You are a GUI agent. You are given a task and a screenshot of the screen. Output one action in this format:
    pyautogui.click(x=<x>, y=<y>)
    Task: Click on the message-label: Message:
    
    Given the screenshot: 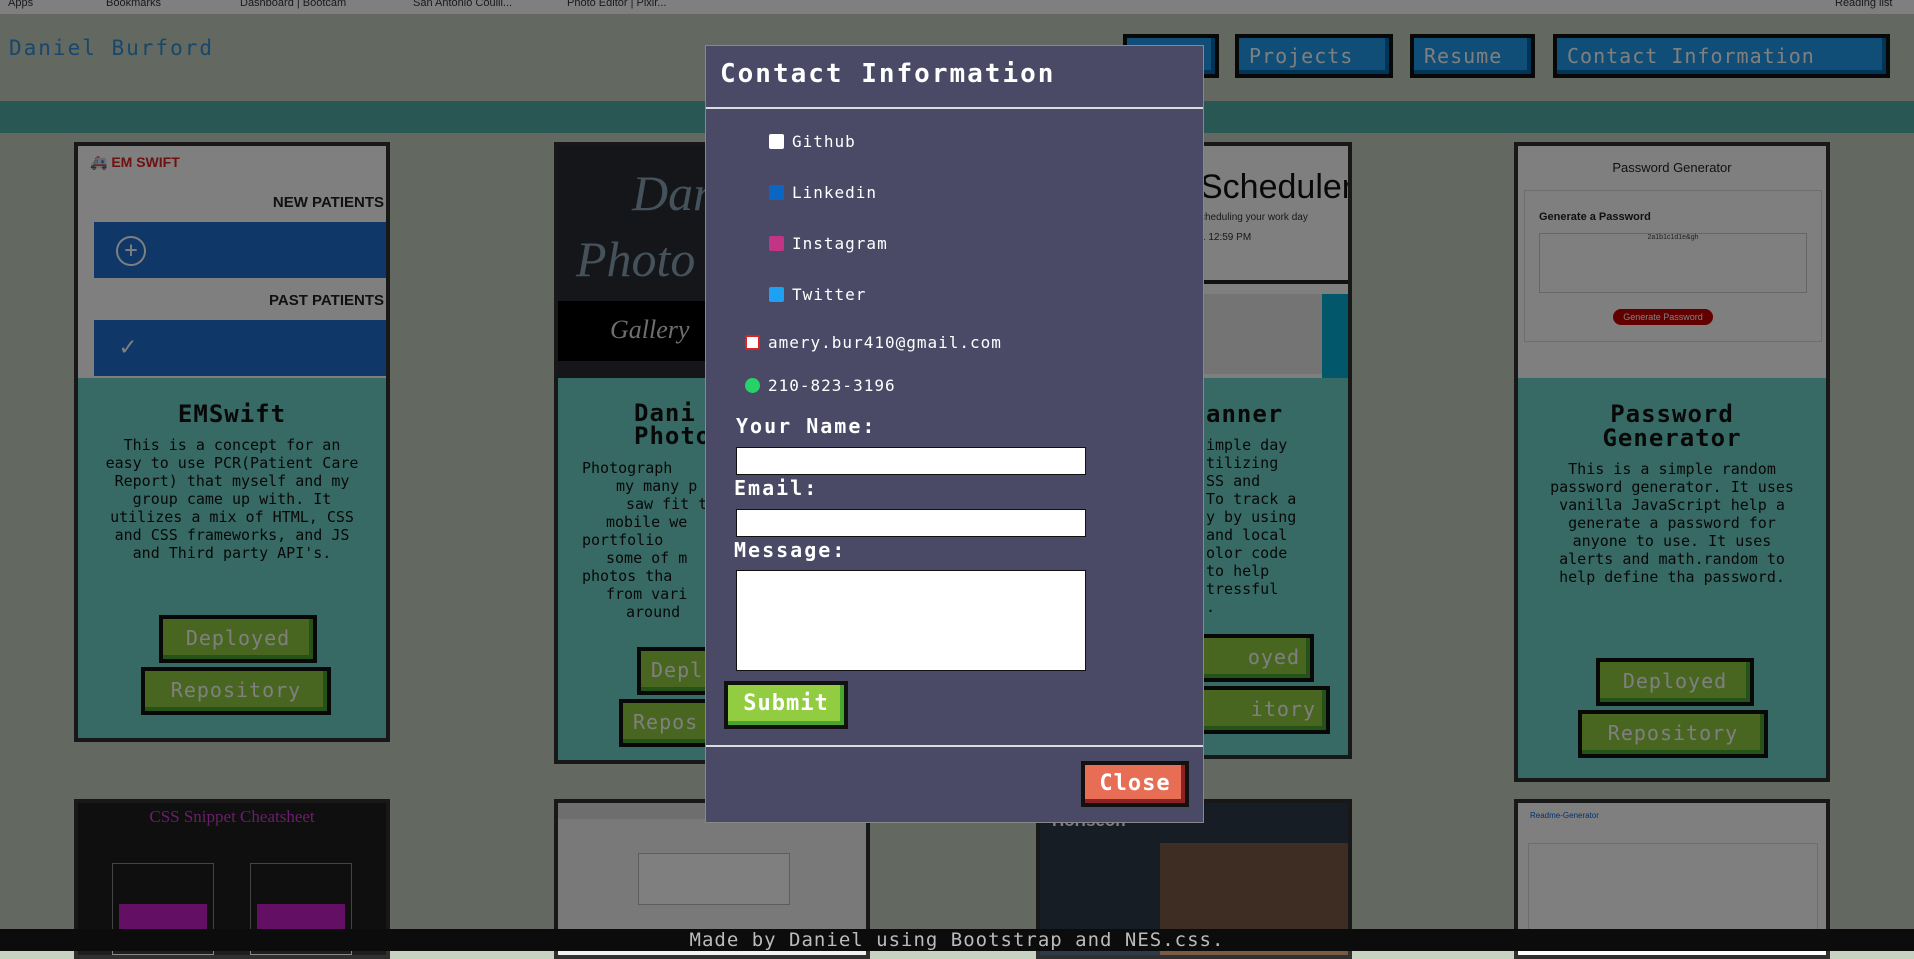 What is the action you would take?
    pyautogui.click(x=790, y=550)
    